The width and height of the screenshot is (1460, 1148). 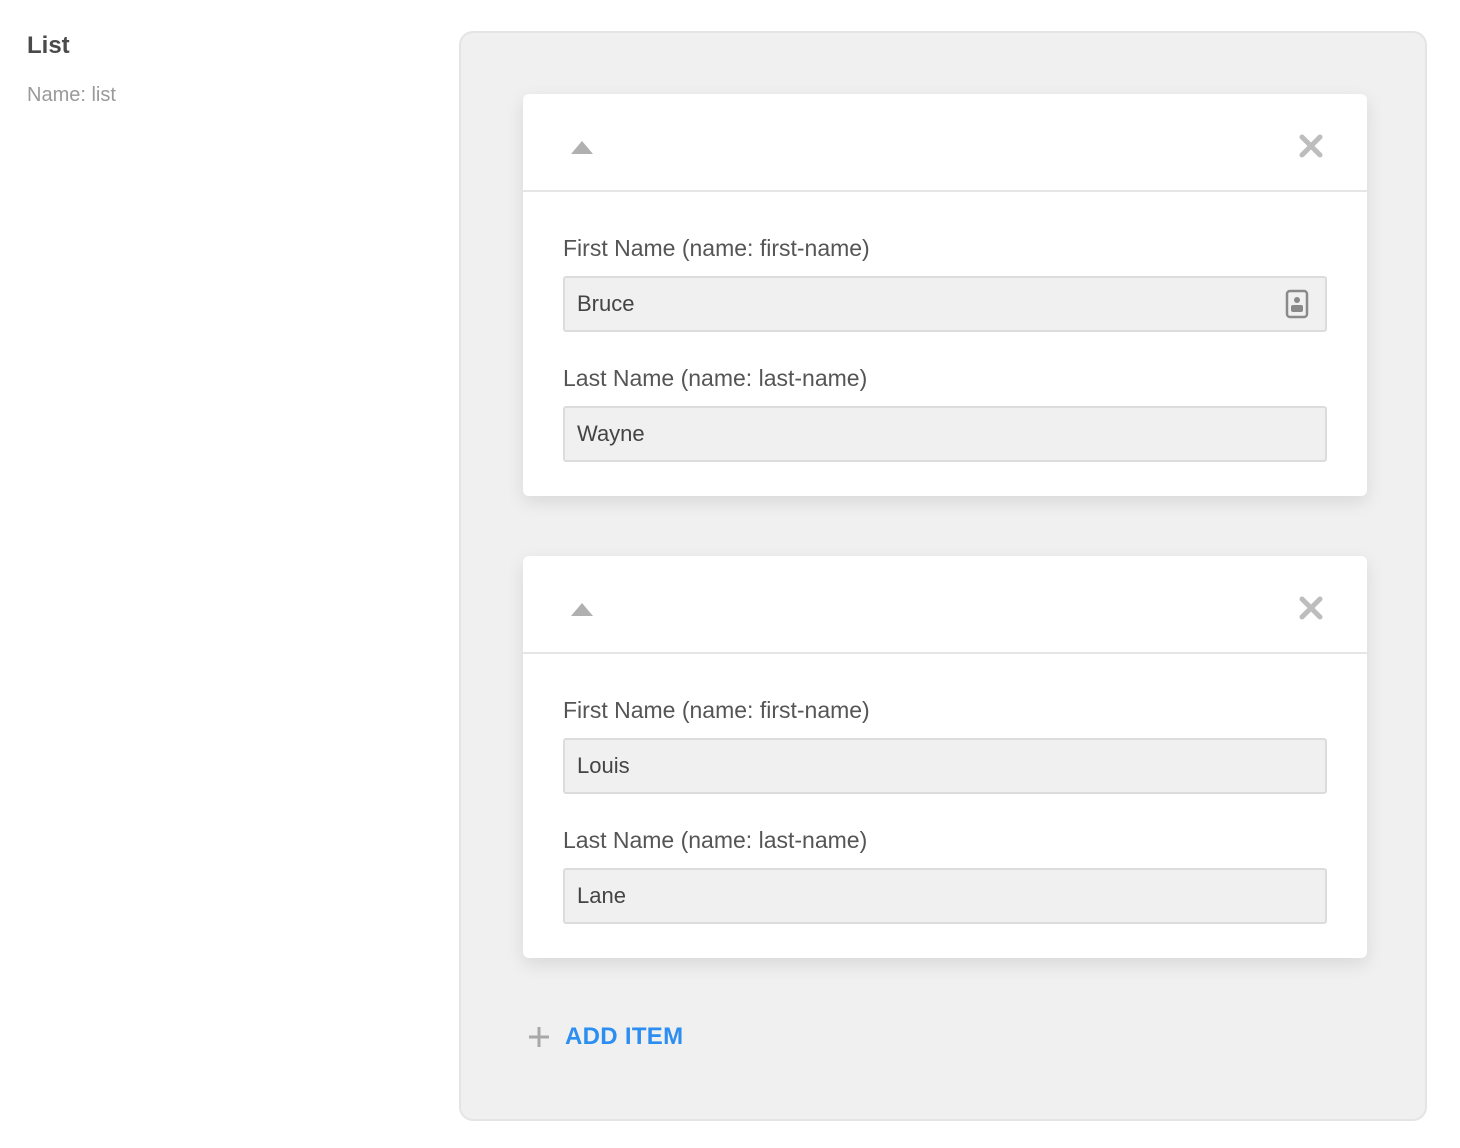 What do you see at coordinates (71, 69) in the screenshot?
I see `field-meta: List Name: list` at bounding box center [71, 69].